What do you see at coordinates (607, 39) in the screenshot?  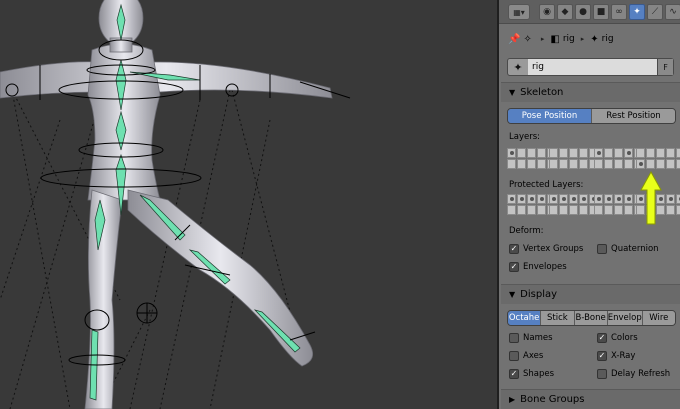 I see `breadcrumb-armature-name: rig` at bounding box center [607, 39].